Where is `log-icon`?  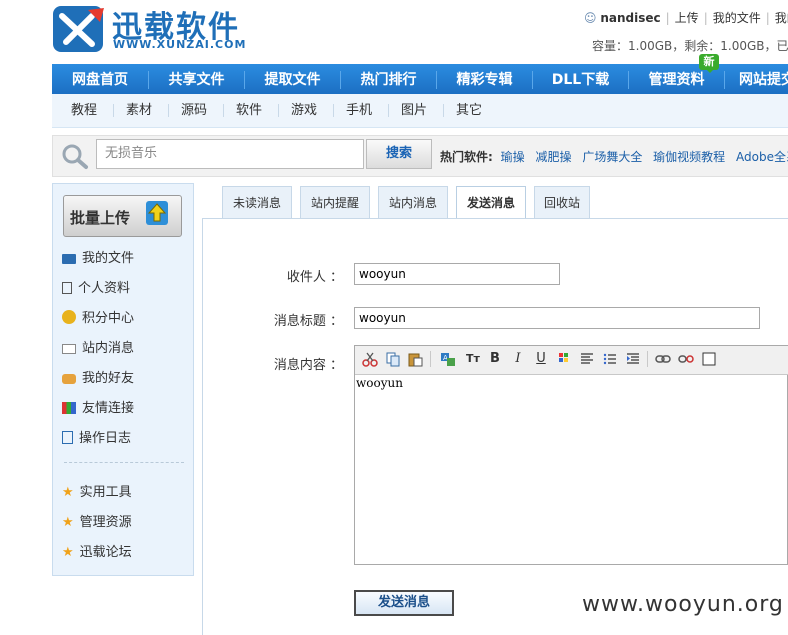
log-icon is located at coordinates (67, 437).